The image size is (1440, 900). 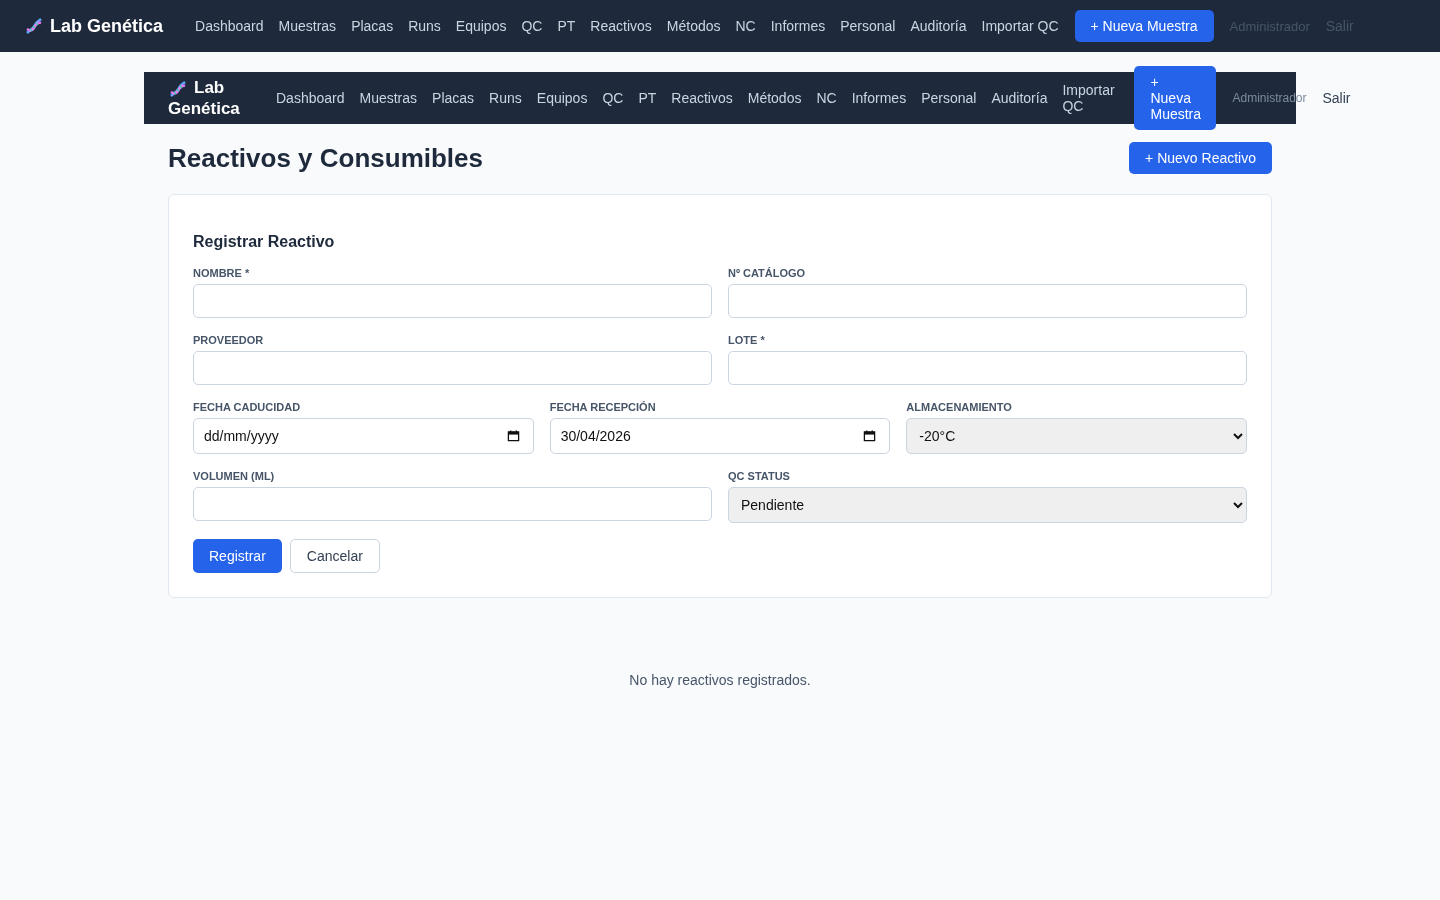 What do you see at coordinates (325, 158) in the screenshot?
I see `page-title: Reactivos y Consumibles` at bounding box center [325, 158].